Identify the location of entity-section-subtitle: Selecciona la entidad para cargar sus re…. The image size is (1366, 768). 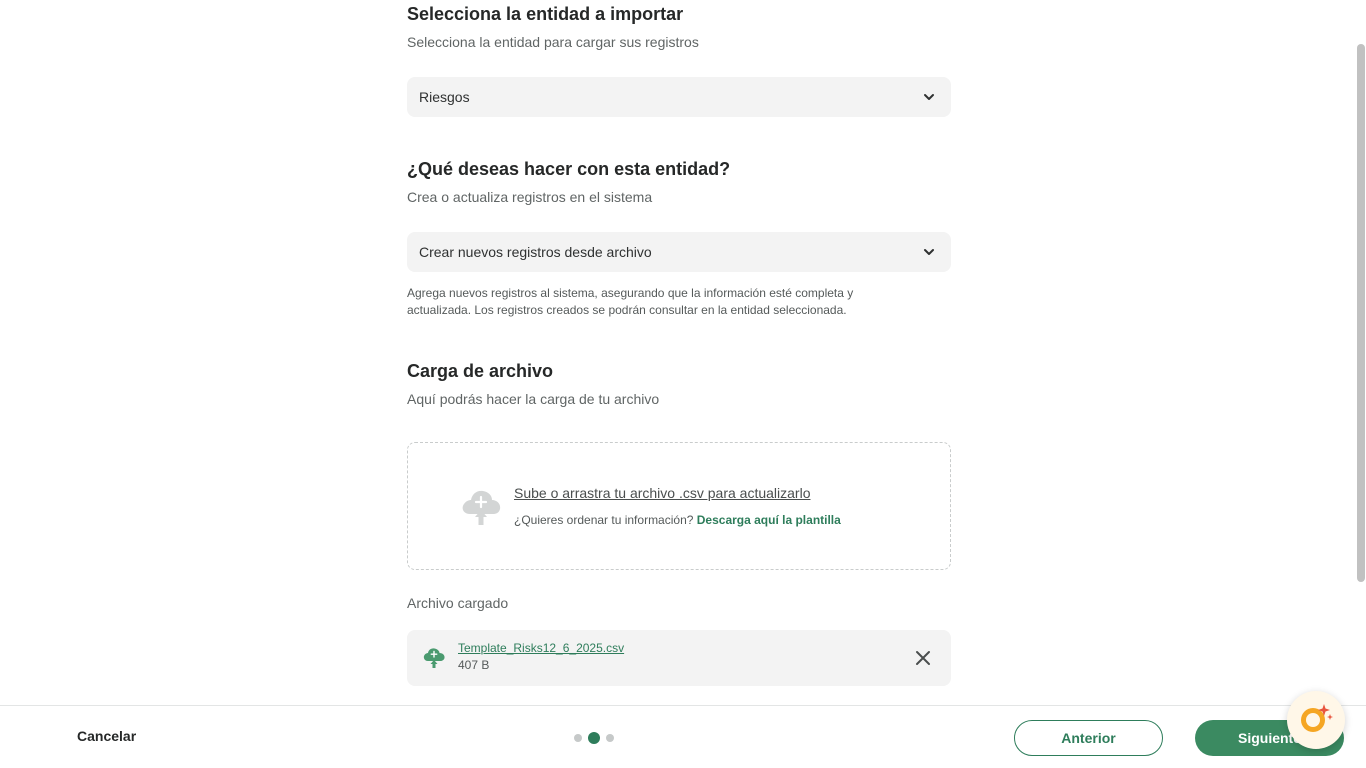
(553, 42).